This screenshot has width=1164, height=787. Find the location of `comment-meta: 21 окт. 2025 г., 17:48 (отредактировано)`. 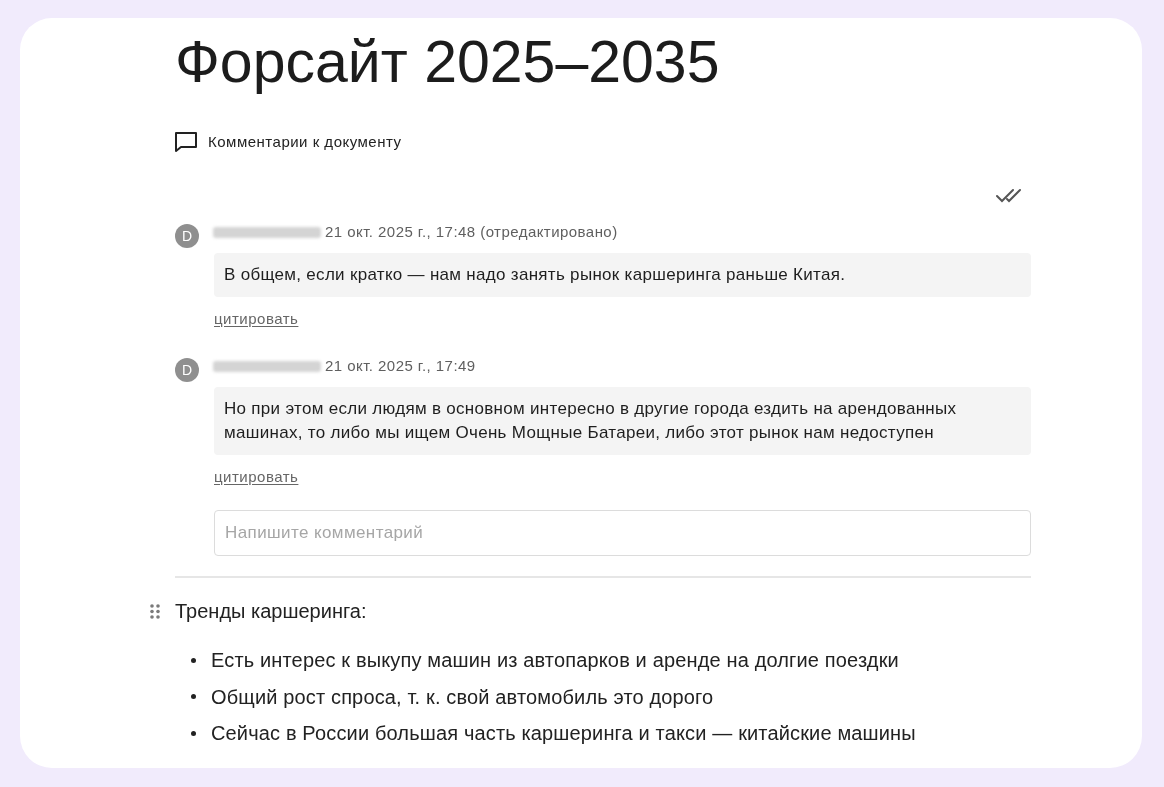

comment-meta: 21 окт. 2025 г., 17:48 (отредактировано) is located at coordinates (471, 232).